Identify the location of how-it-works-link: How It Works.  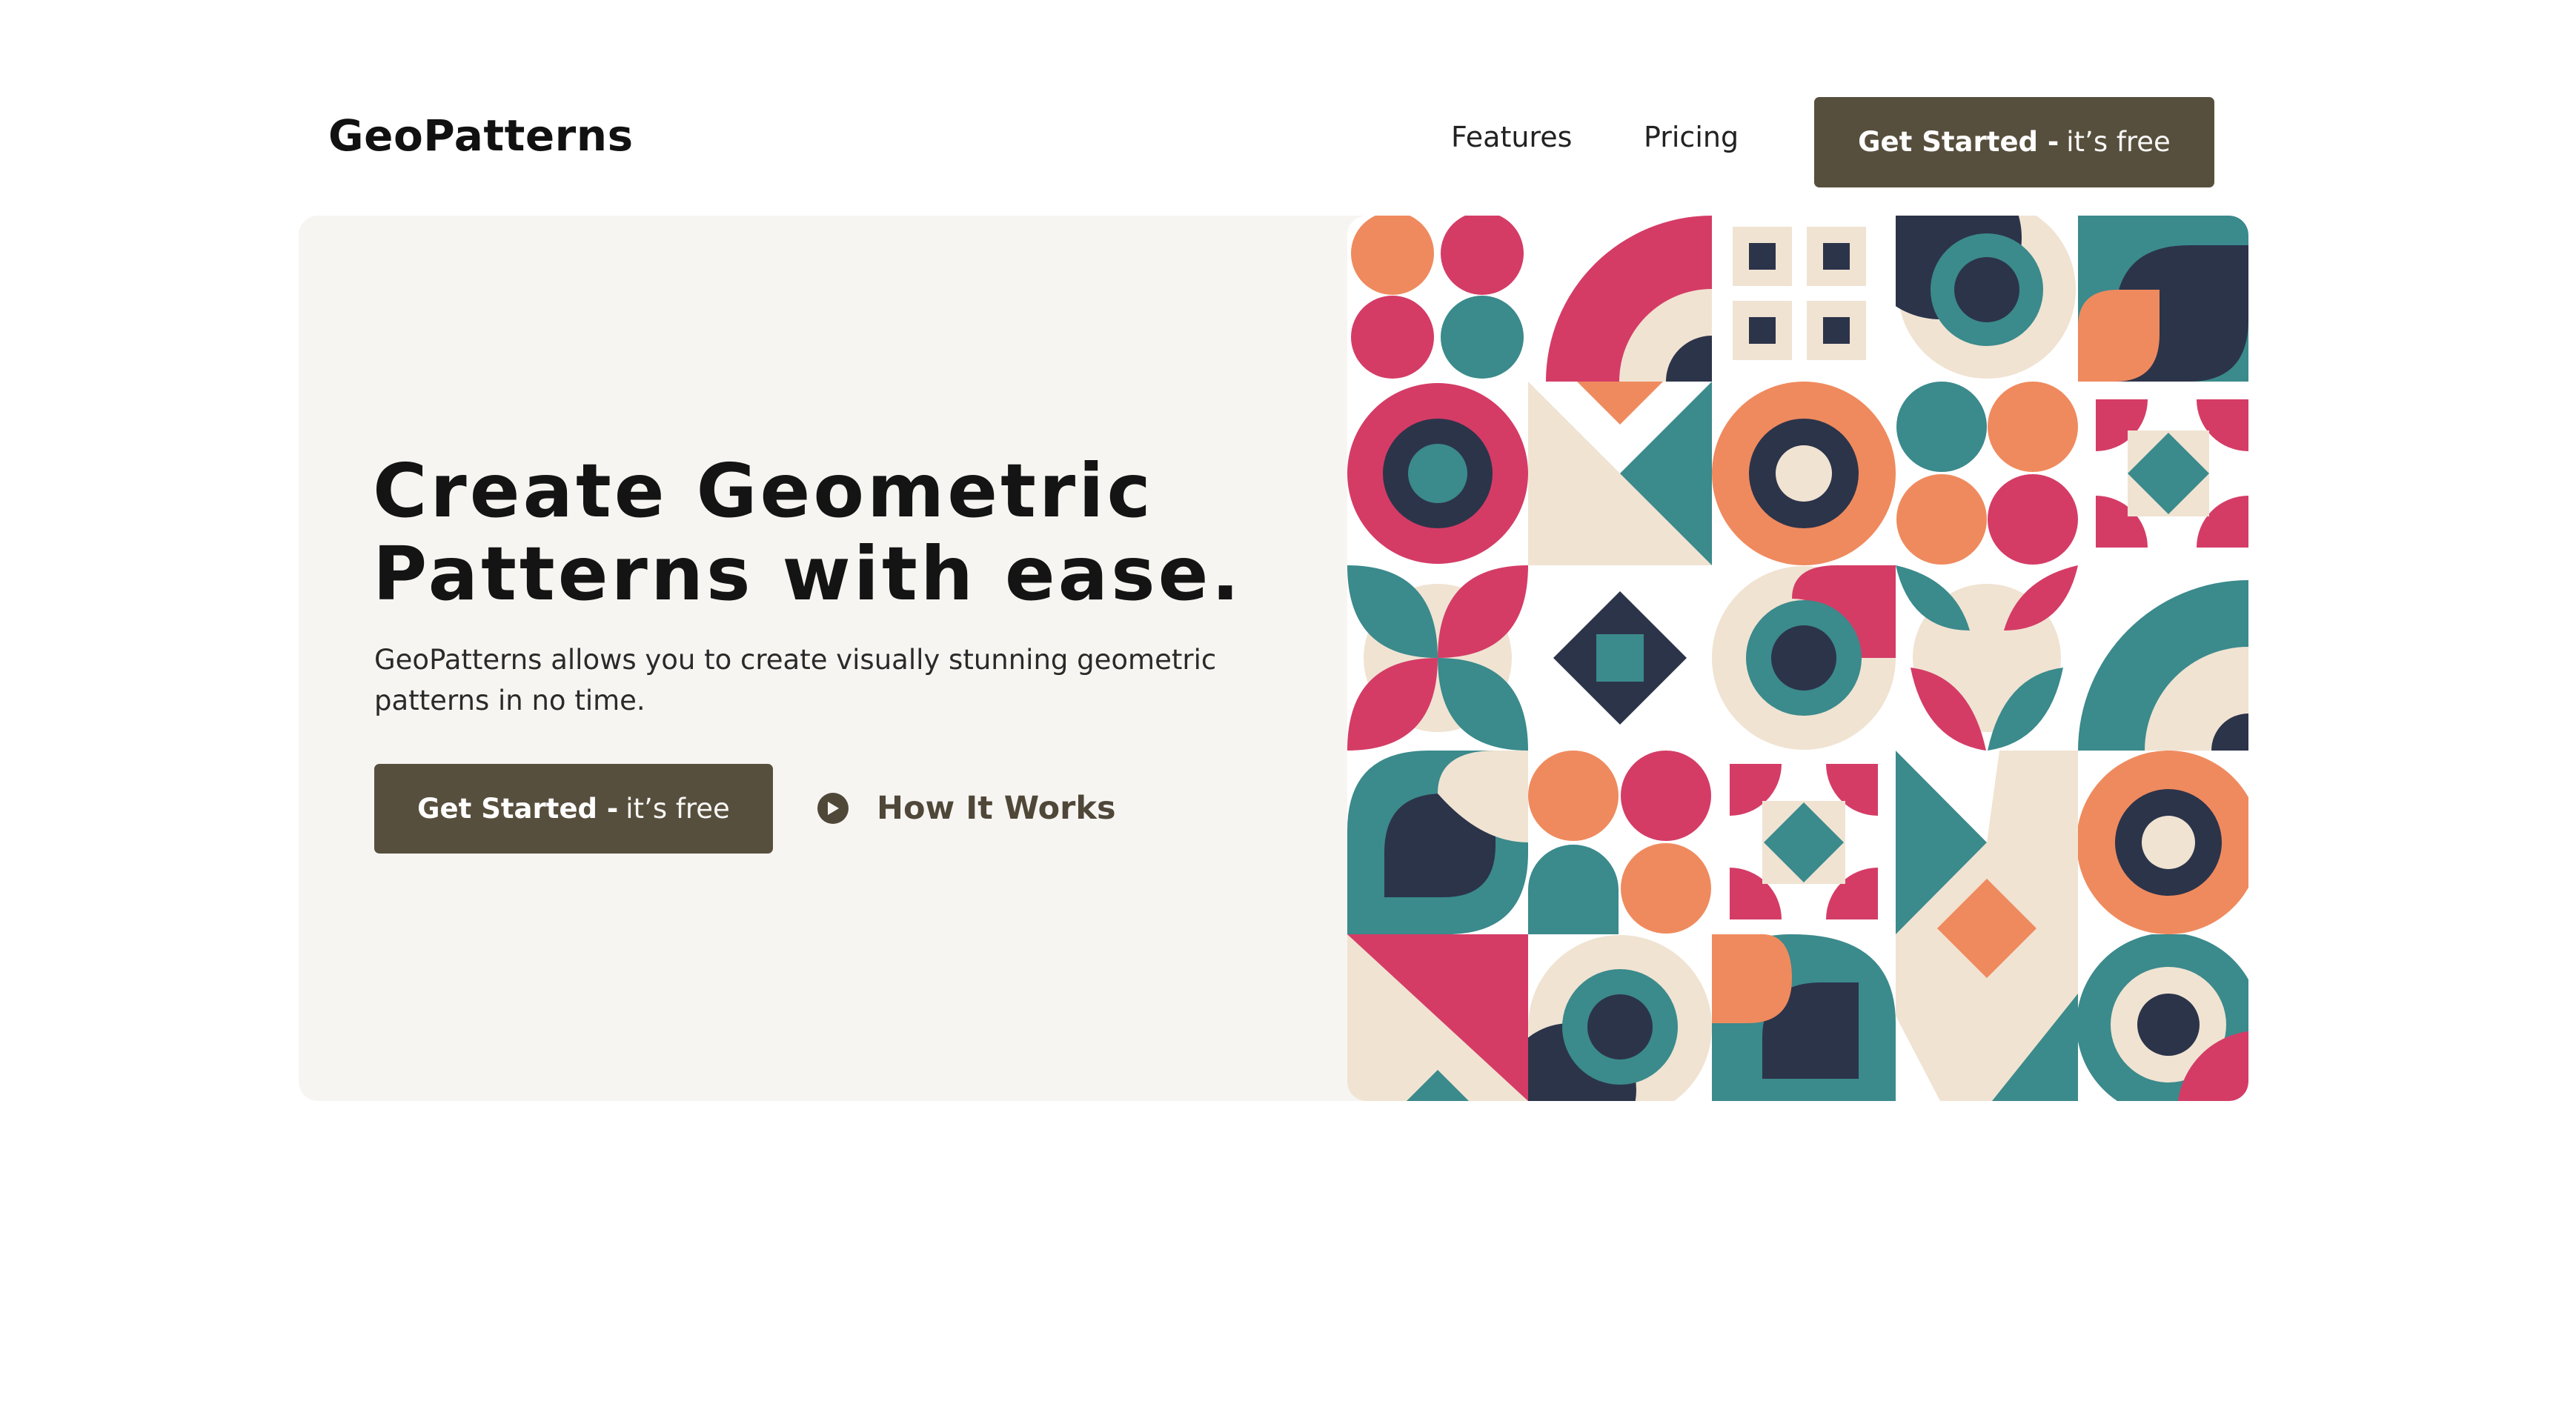
(966, 808).